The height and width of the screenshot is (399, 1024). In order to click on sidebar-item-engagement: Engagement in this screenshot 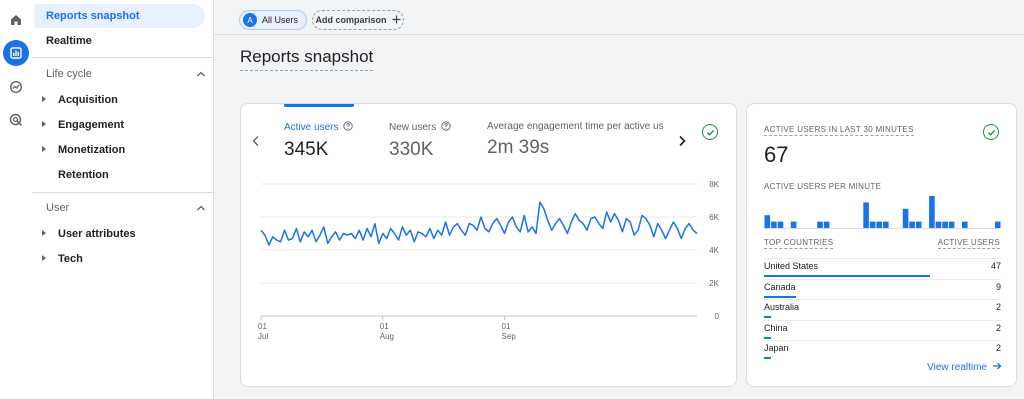, I will do `click(119, 125)`.